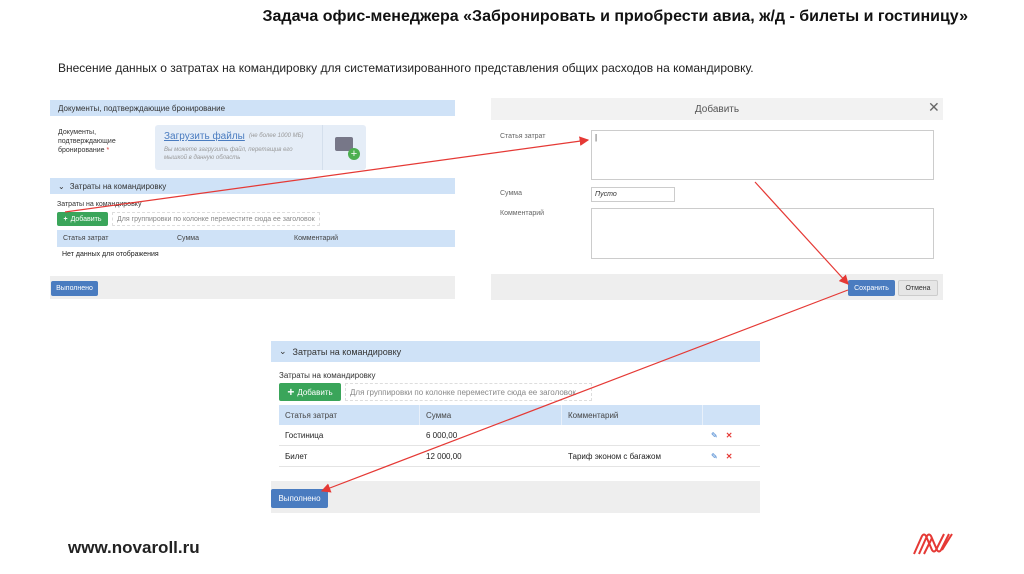 The height and width of the screenshot is (574, 1024). Describe the element at coordinates (933, 544) in the screenshot. I see `novaroll-logo-icon` at that location.